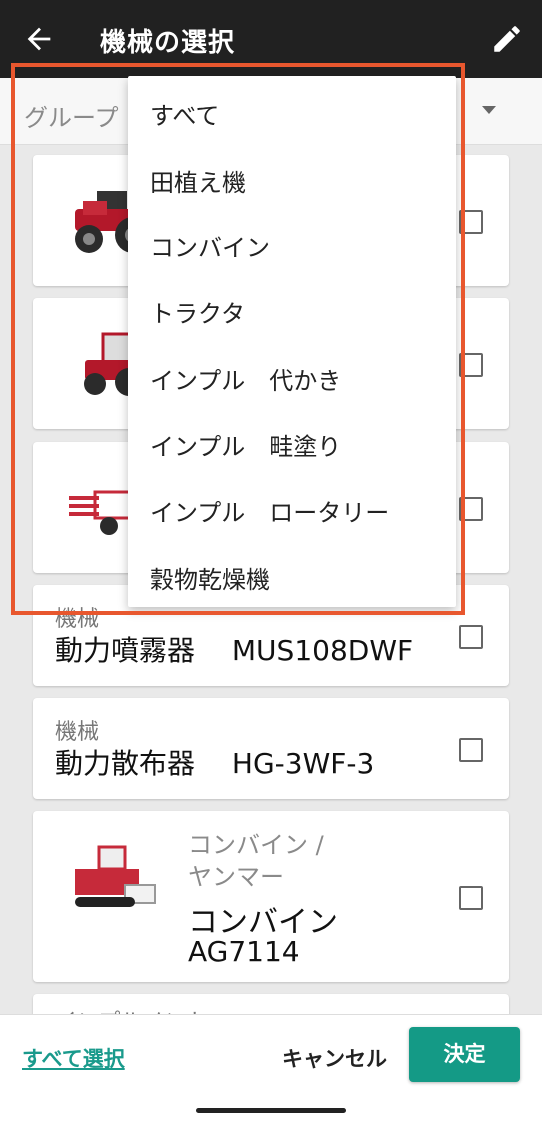  Describe the element at coordinates (115, 876) in the screenshot. I see `combine-image` at that location.